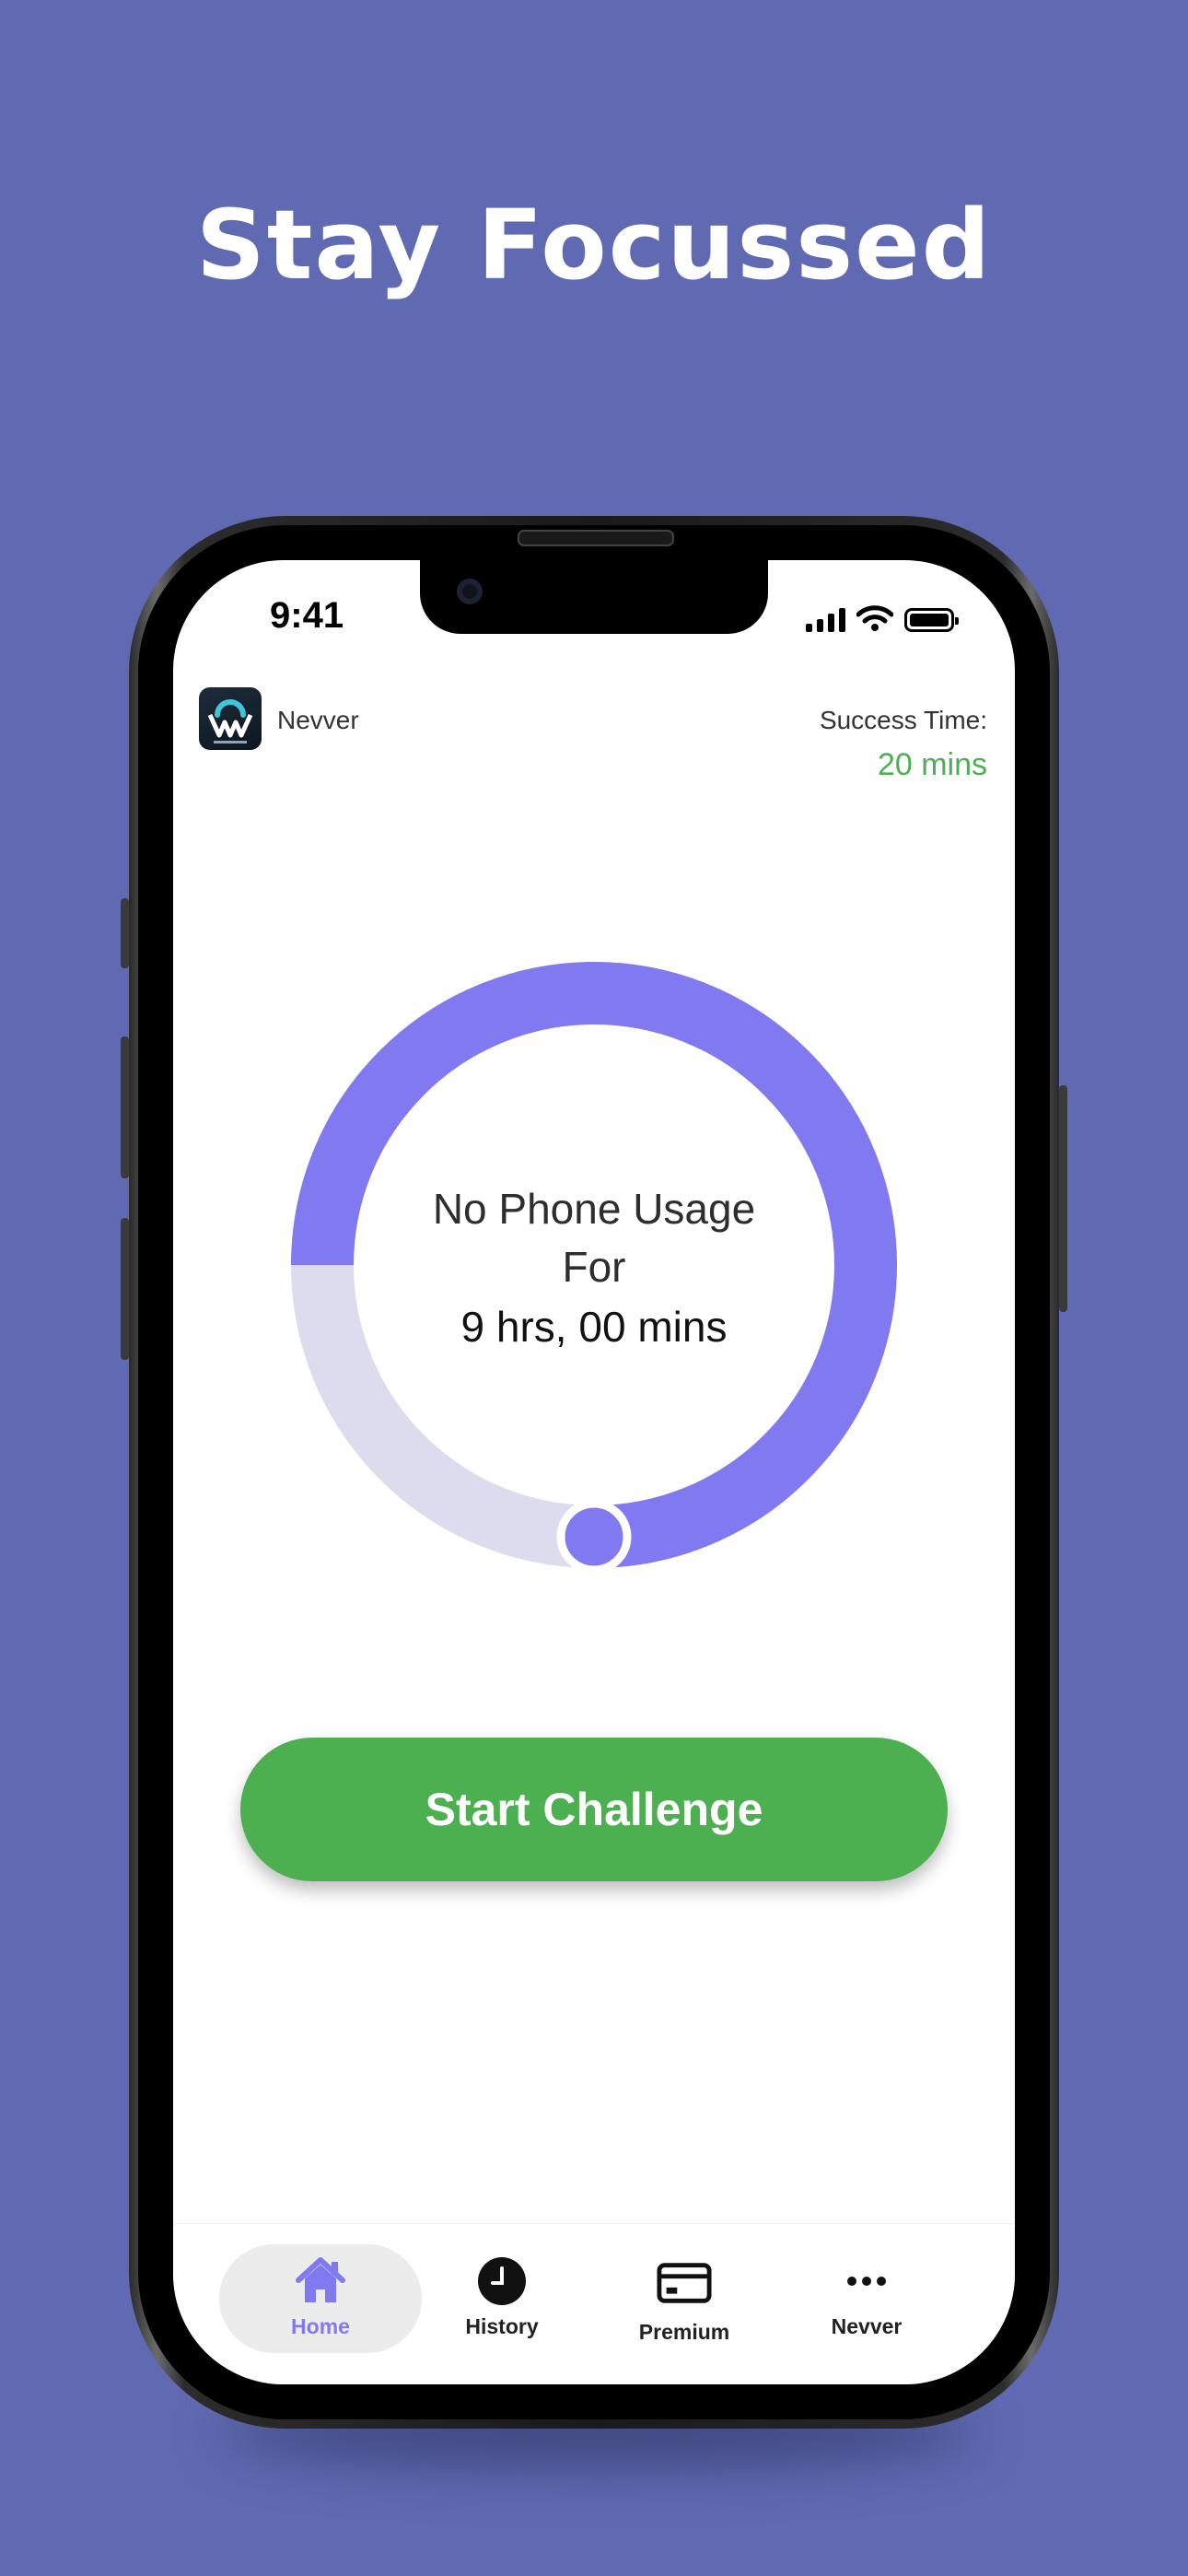  Describe the element at coordinates (502, 2281) in the screenshot. I see `clock-icon` at that location.